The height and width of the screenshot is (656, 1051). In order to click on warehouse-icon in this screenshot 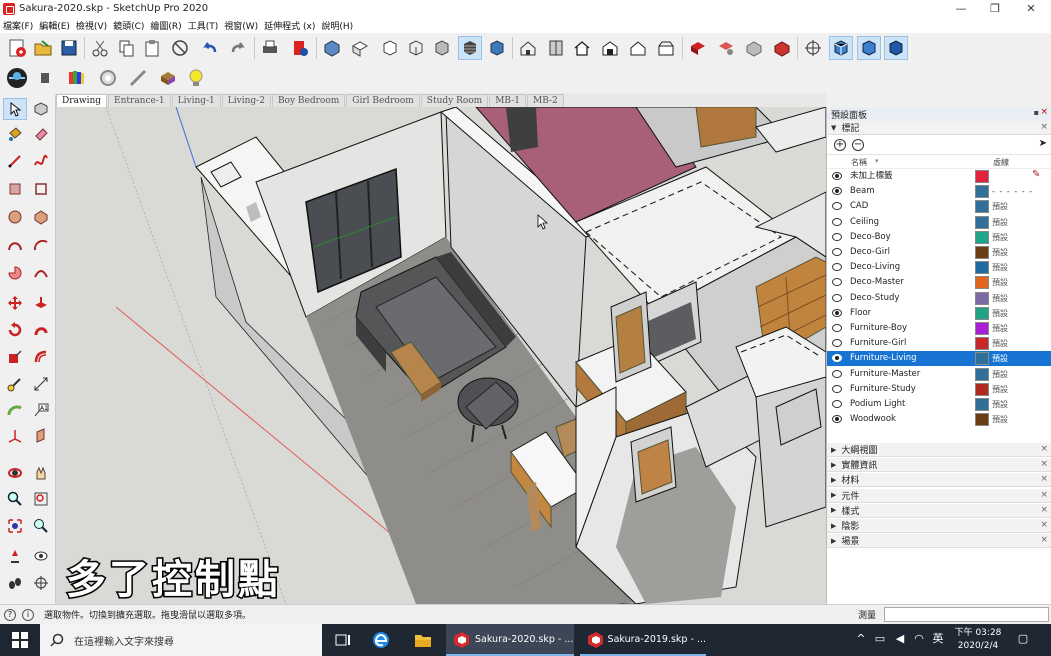, I will do `click(528, 48)`.